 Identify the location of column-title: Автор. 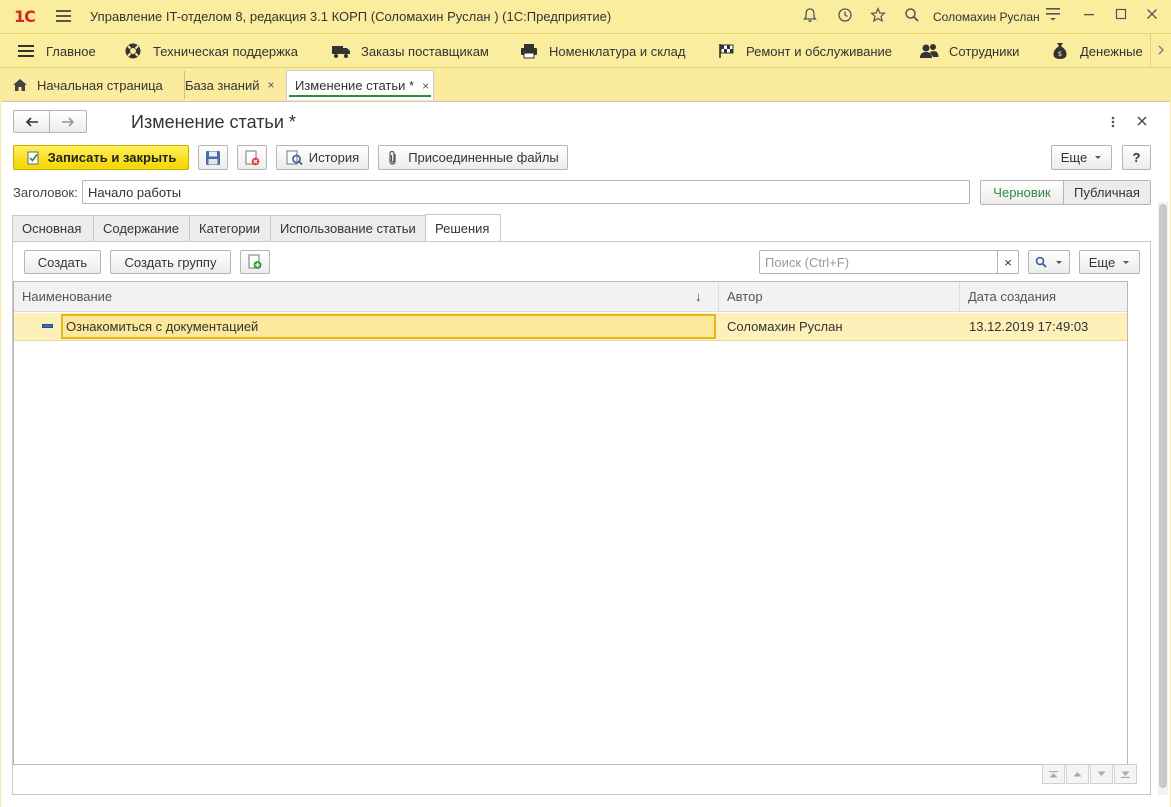
(745, 296).